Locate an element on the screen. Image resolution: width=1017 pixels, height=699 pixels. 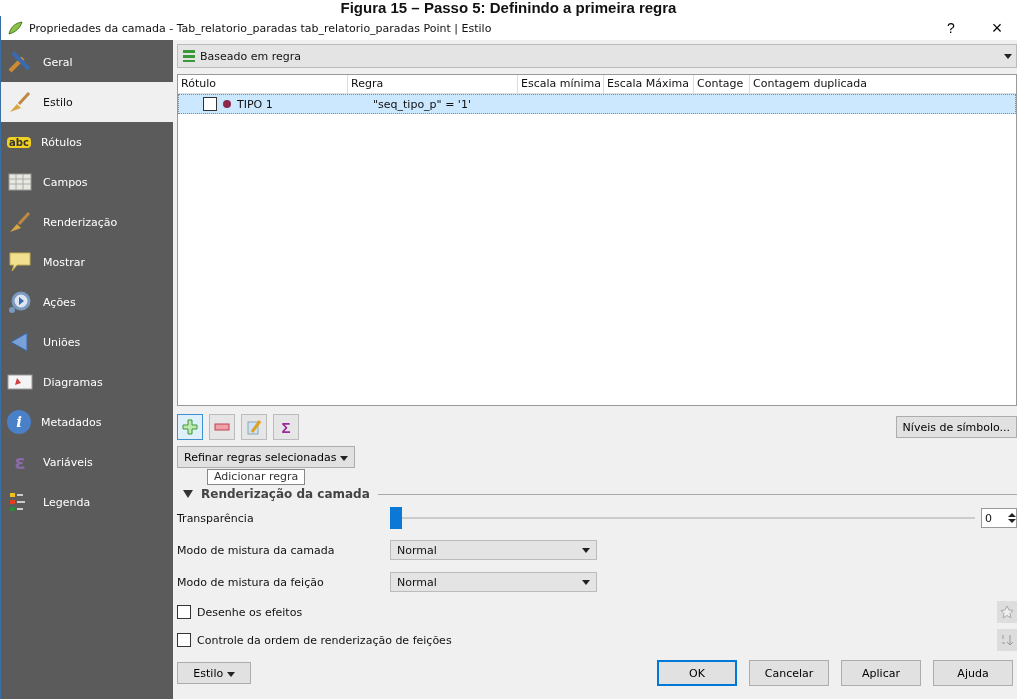
epsilon-icon: ε is located at coordinates (20, 462).